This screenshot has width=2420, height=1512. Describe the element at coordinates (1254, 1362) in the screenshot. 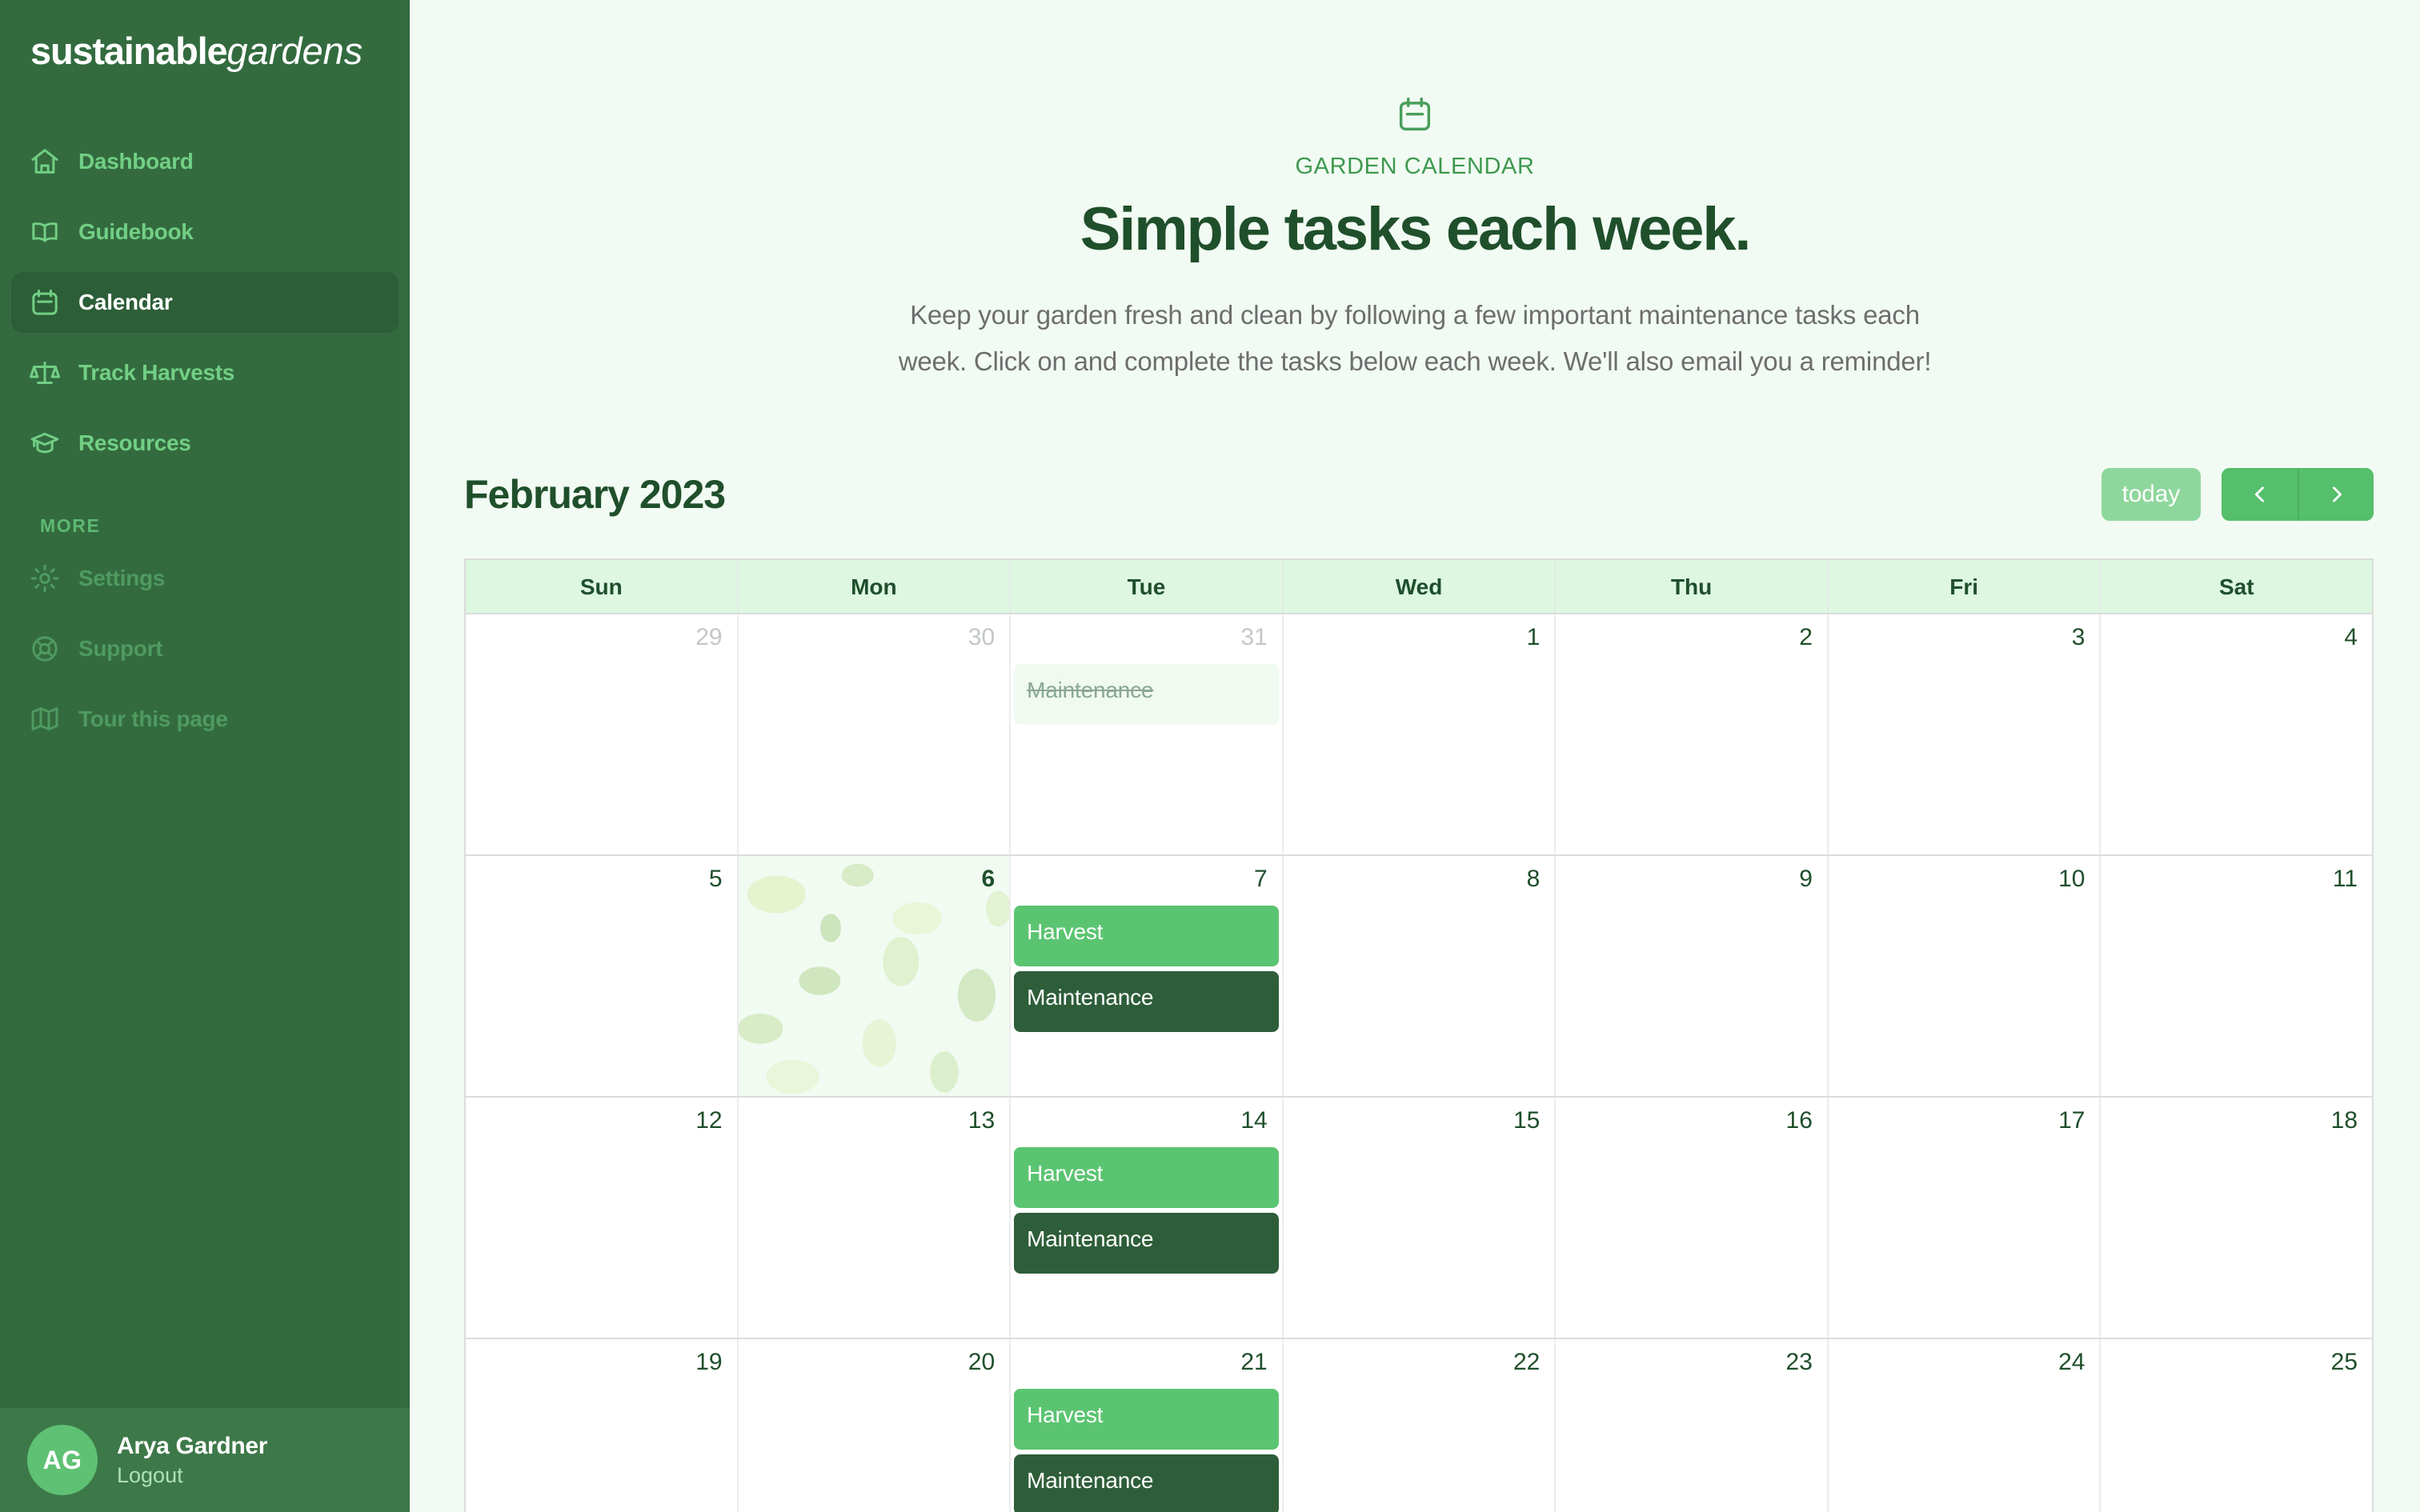

I see `calendar-day-number: 21` at that location.